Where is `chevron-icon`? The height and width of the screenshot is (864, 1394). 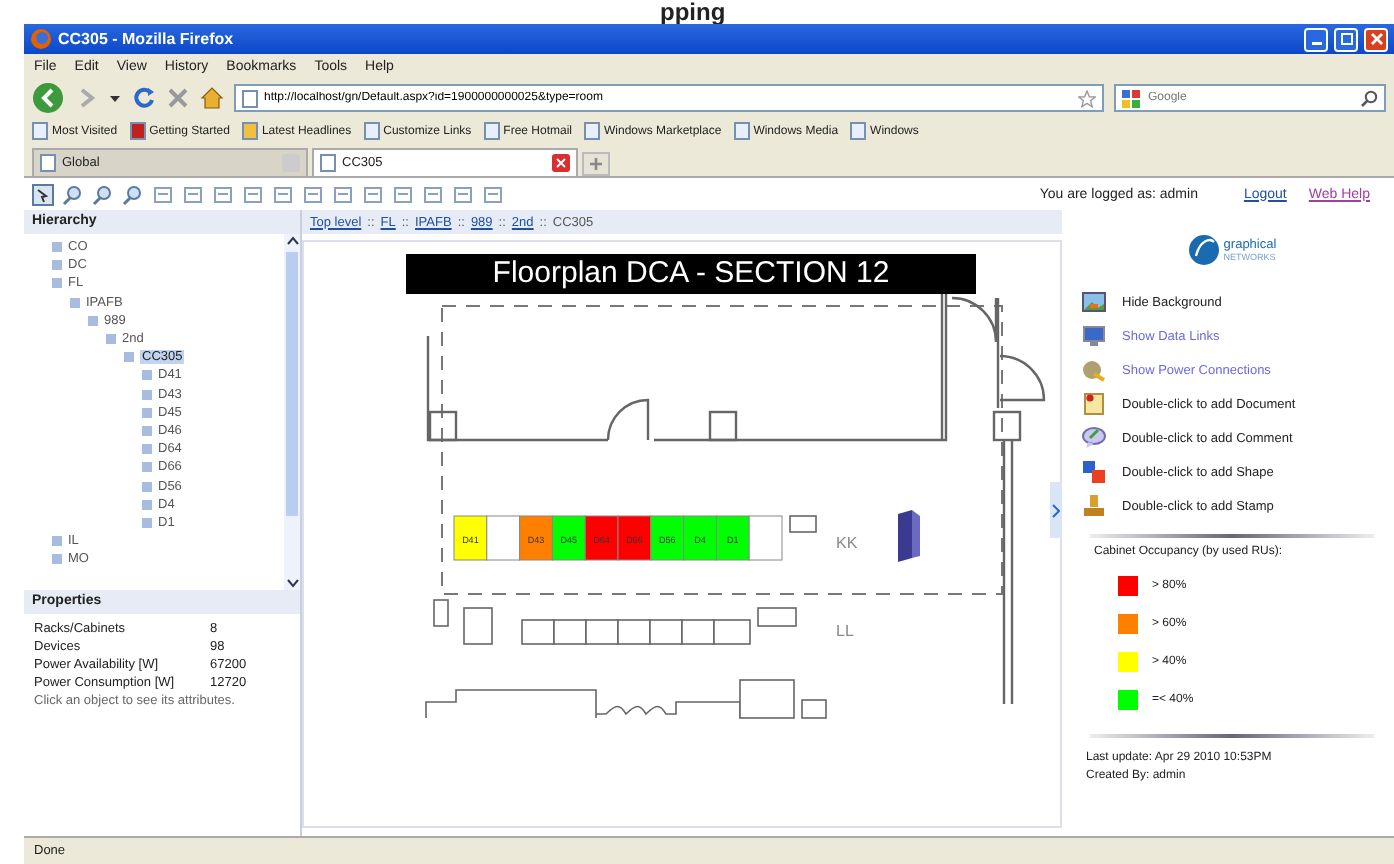
chevron-icon is located at coordinates (1056, 510).